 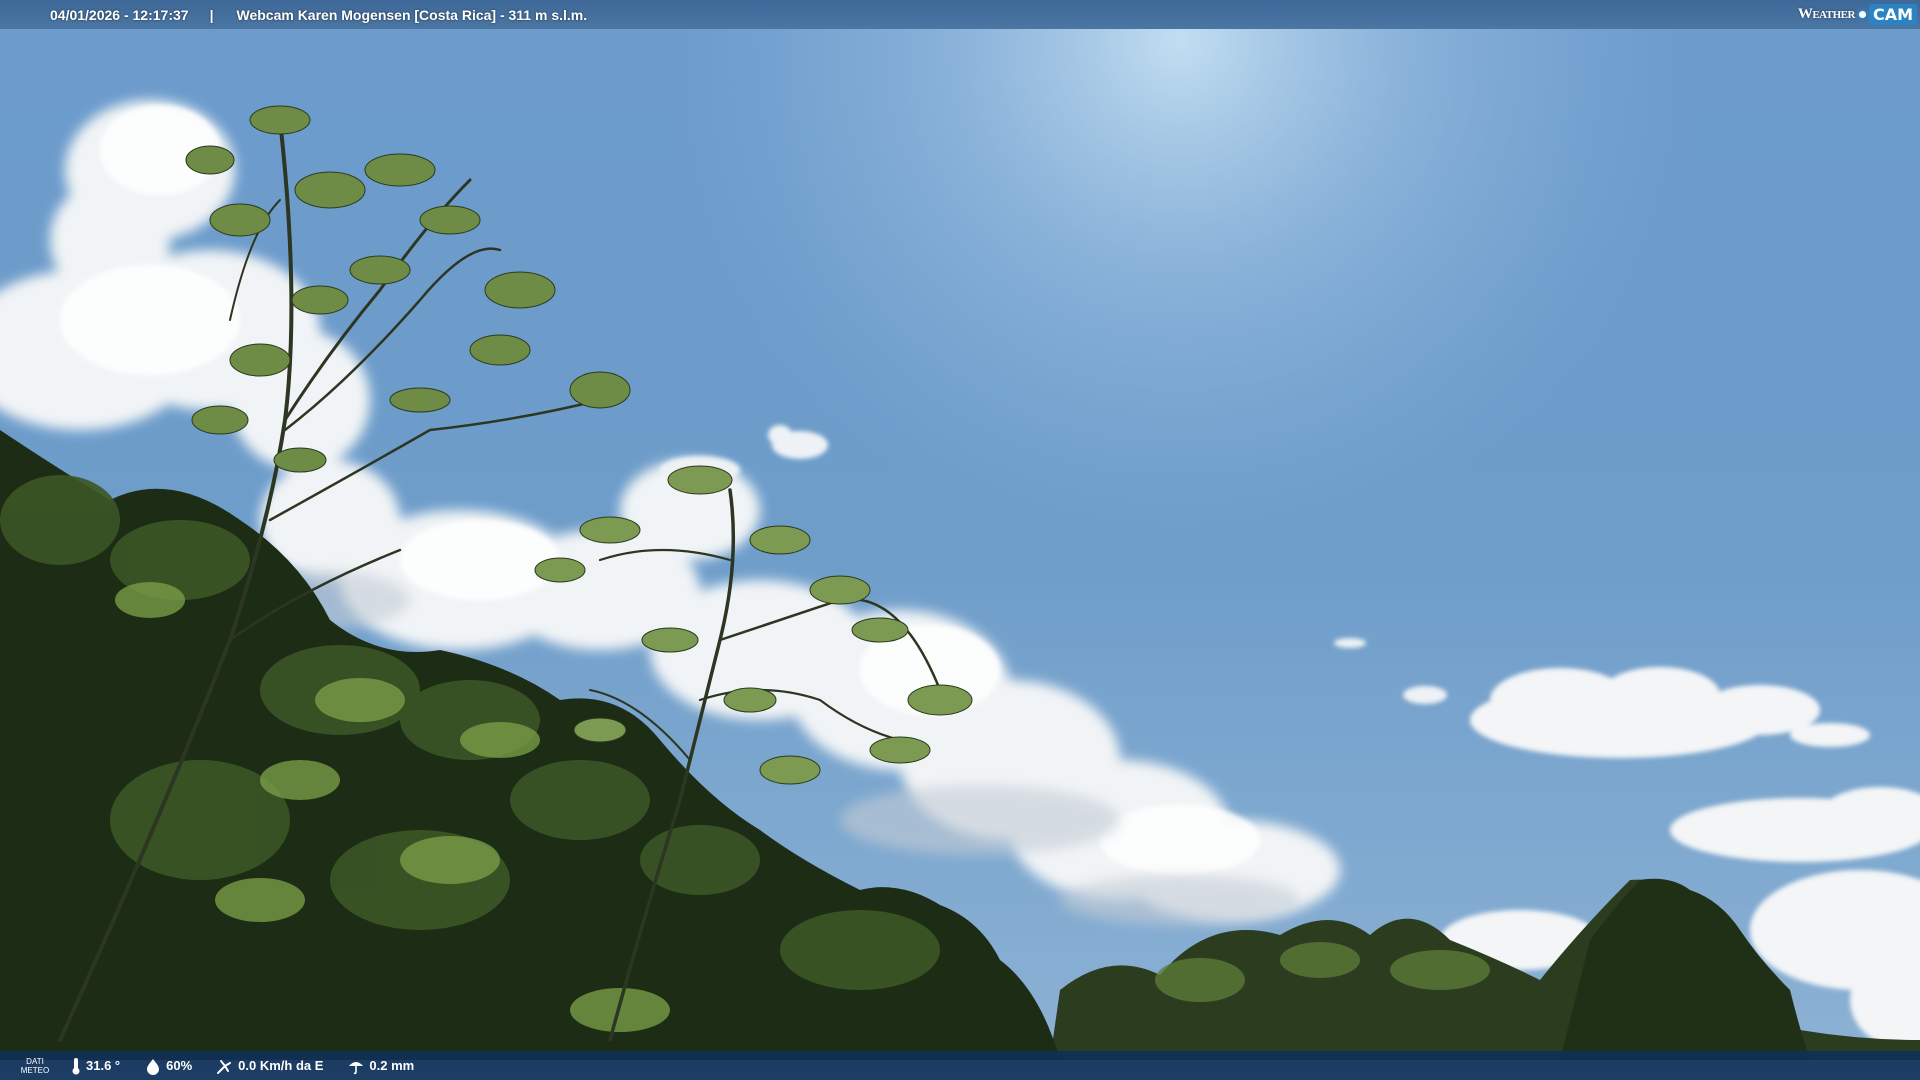 I want to click on wind-icon, so click(x=224, y=1066).